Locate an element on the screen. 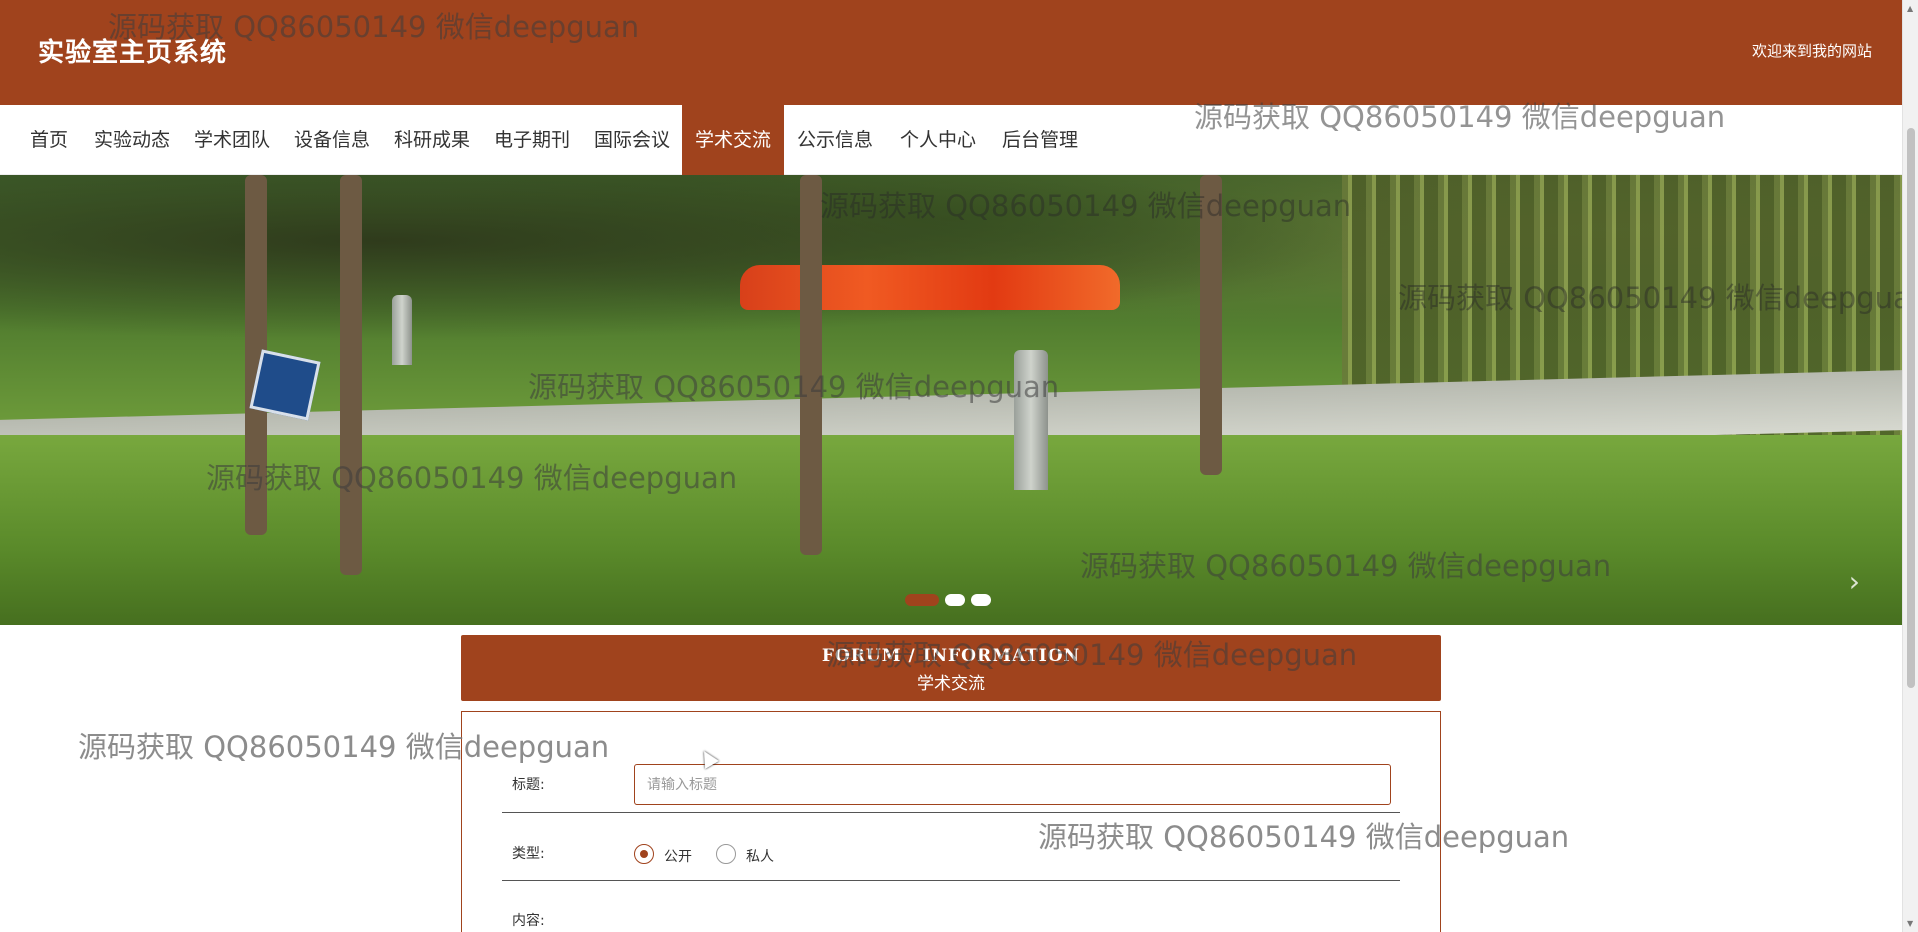 The width and height of the screenshot is (1918, 932). content-label: 内容: is located at coordinates (528, 921).